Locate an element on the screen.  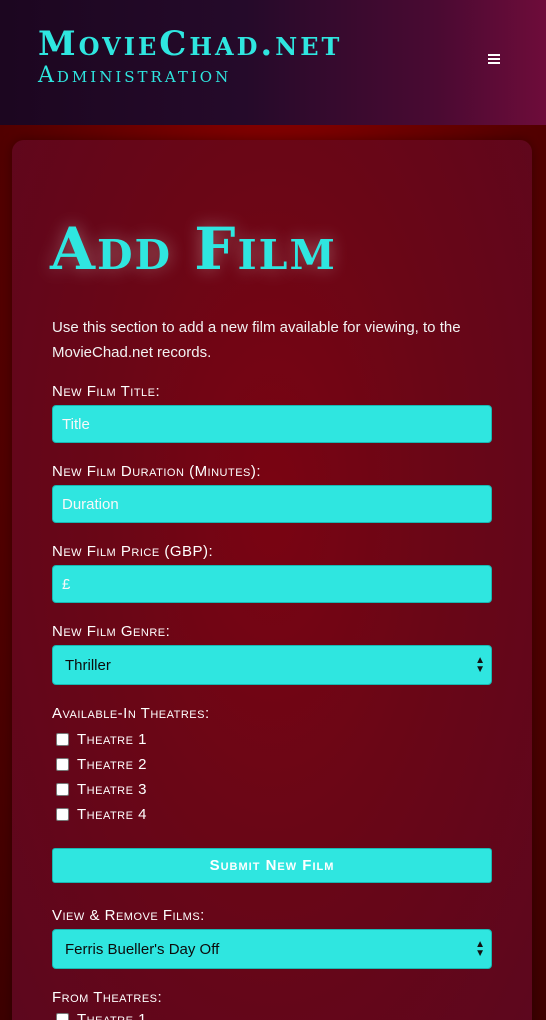
theatre-4-checkbox is located at coordinates (62, 814).